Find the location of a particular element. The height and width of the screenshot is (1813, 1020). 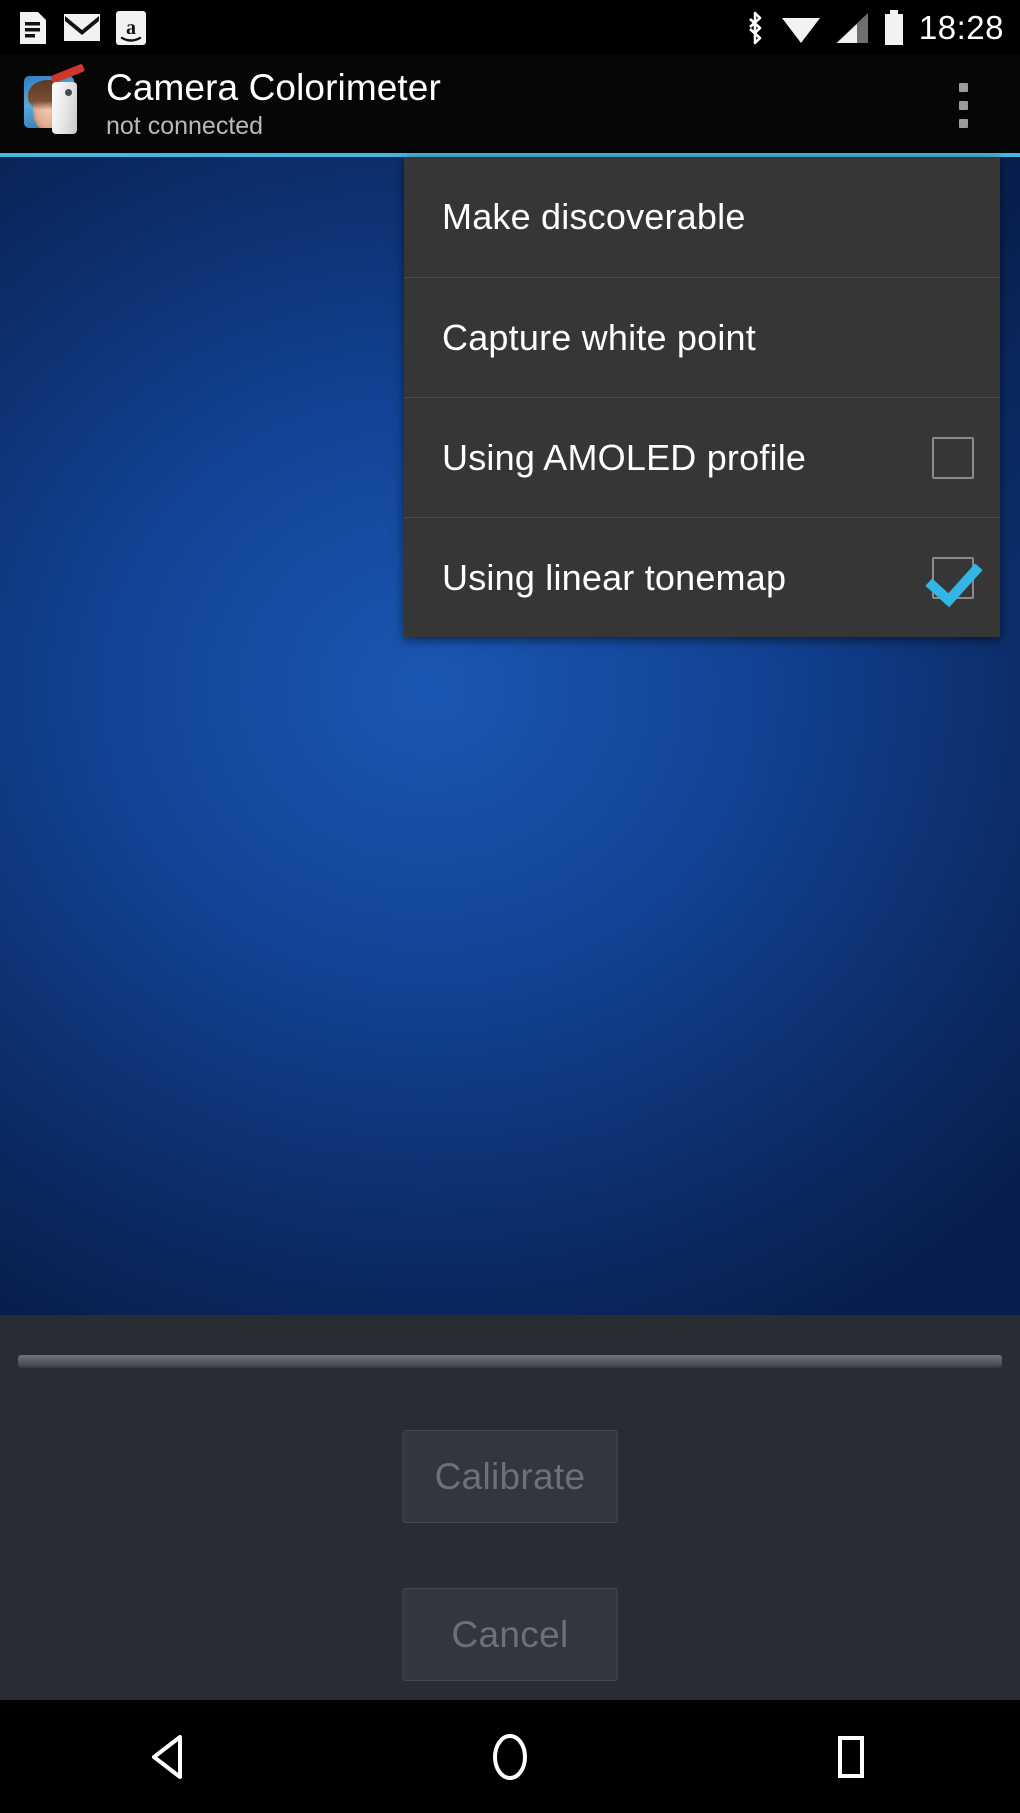

navigation-bar is located at coordinates (510, 1756).